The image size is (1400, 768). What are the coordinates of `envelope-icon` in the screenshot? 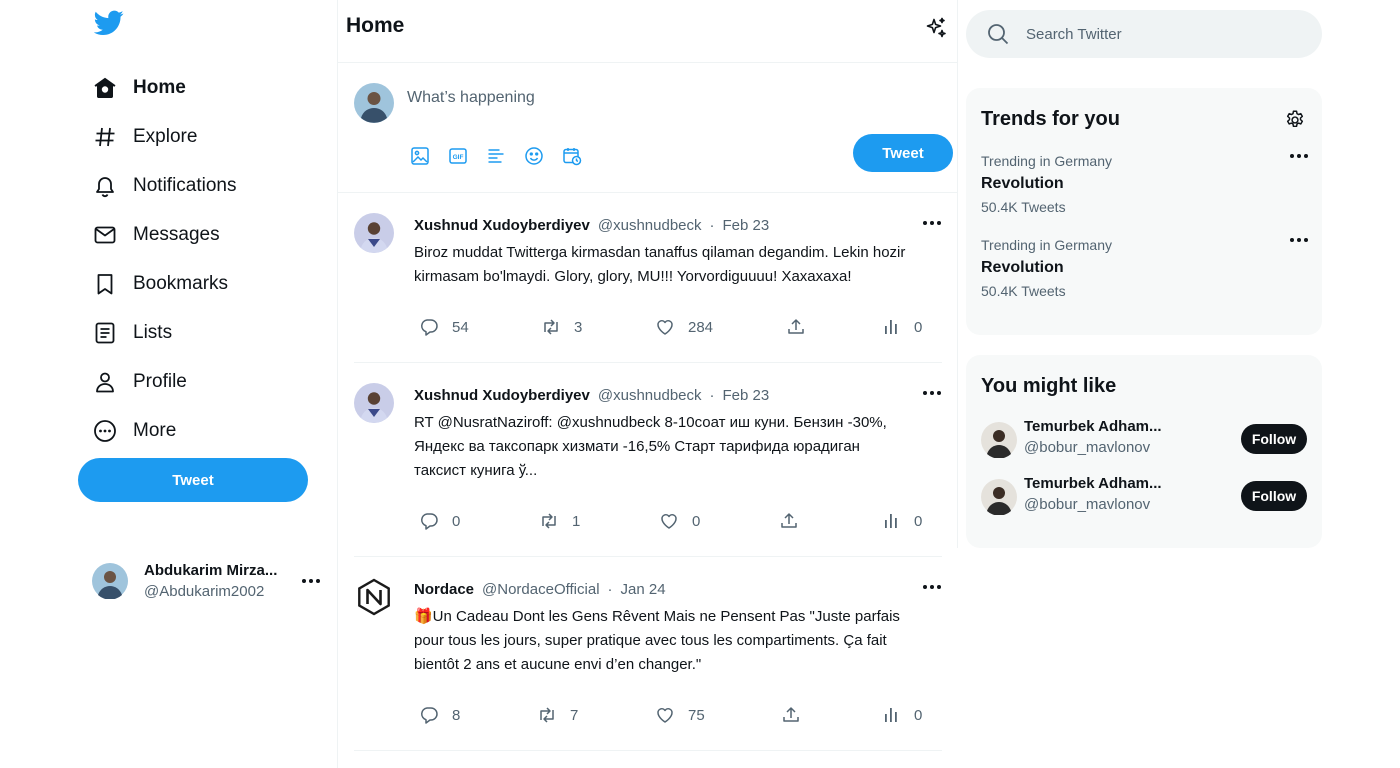 It's located at (105, 235).